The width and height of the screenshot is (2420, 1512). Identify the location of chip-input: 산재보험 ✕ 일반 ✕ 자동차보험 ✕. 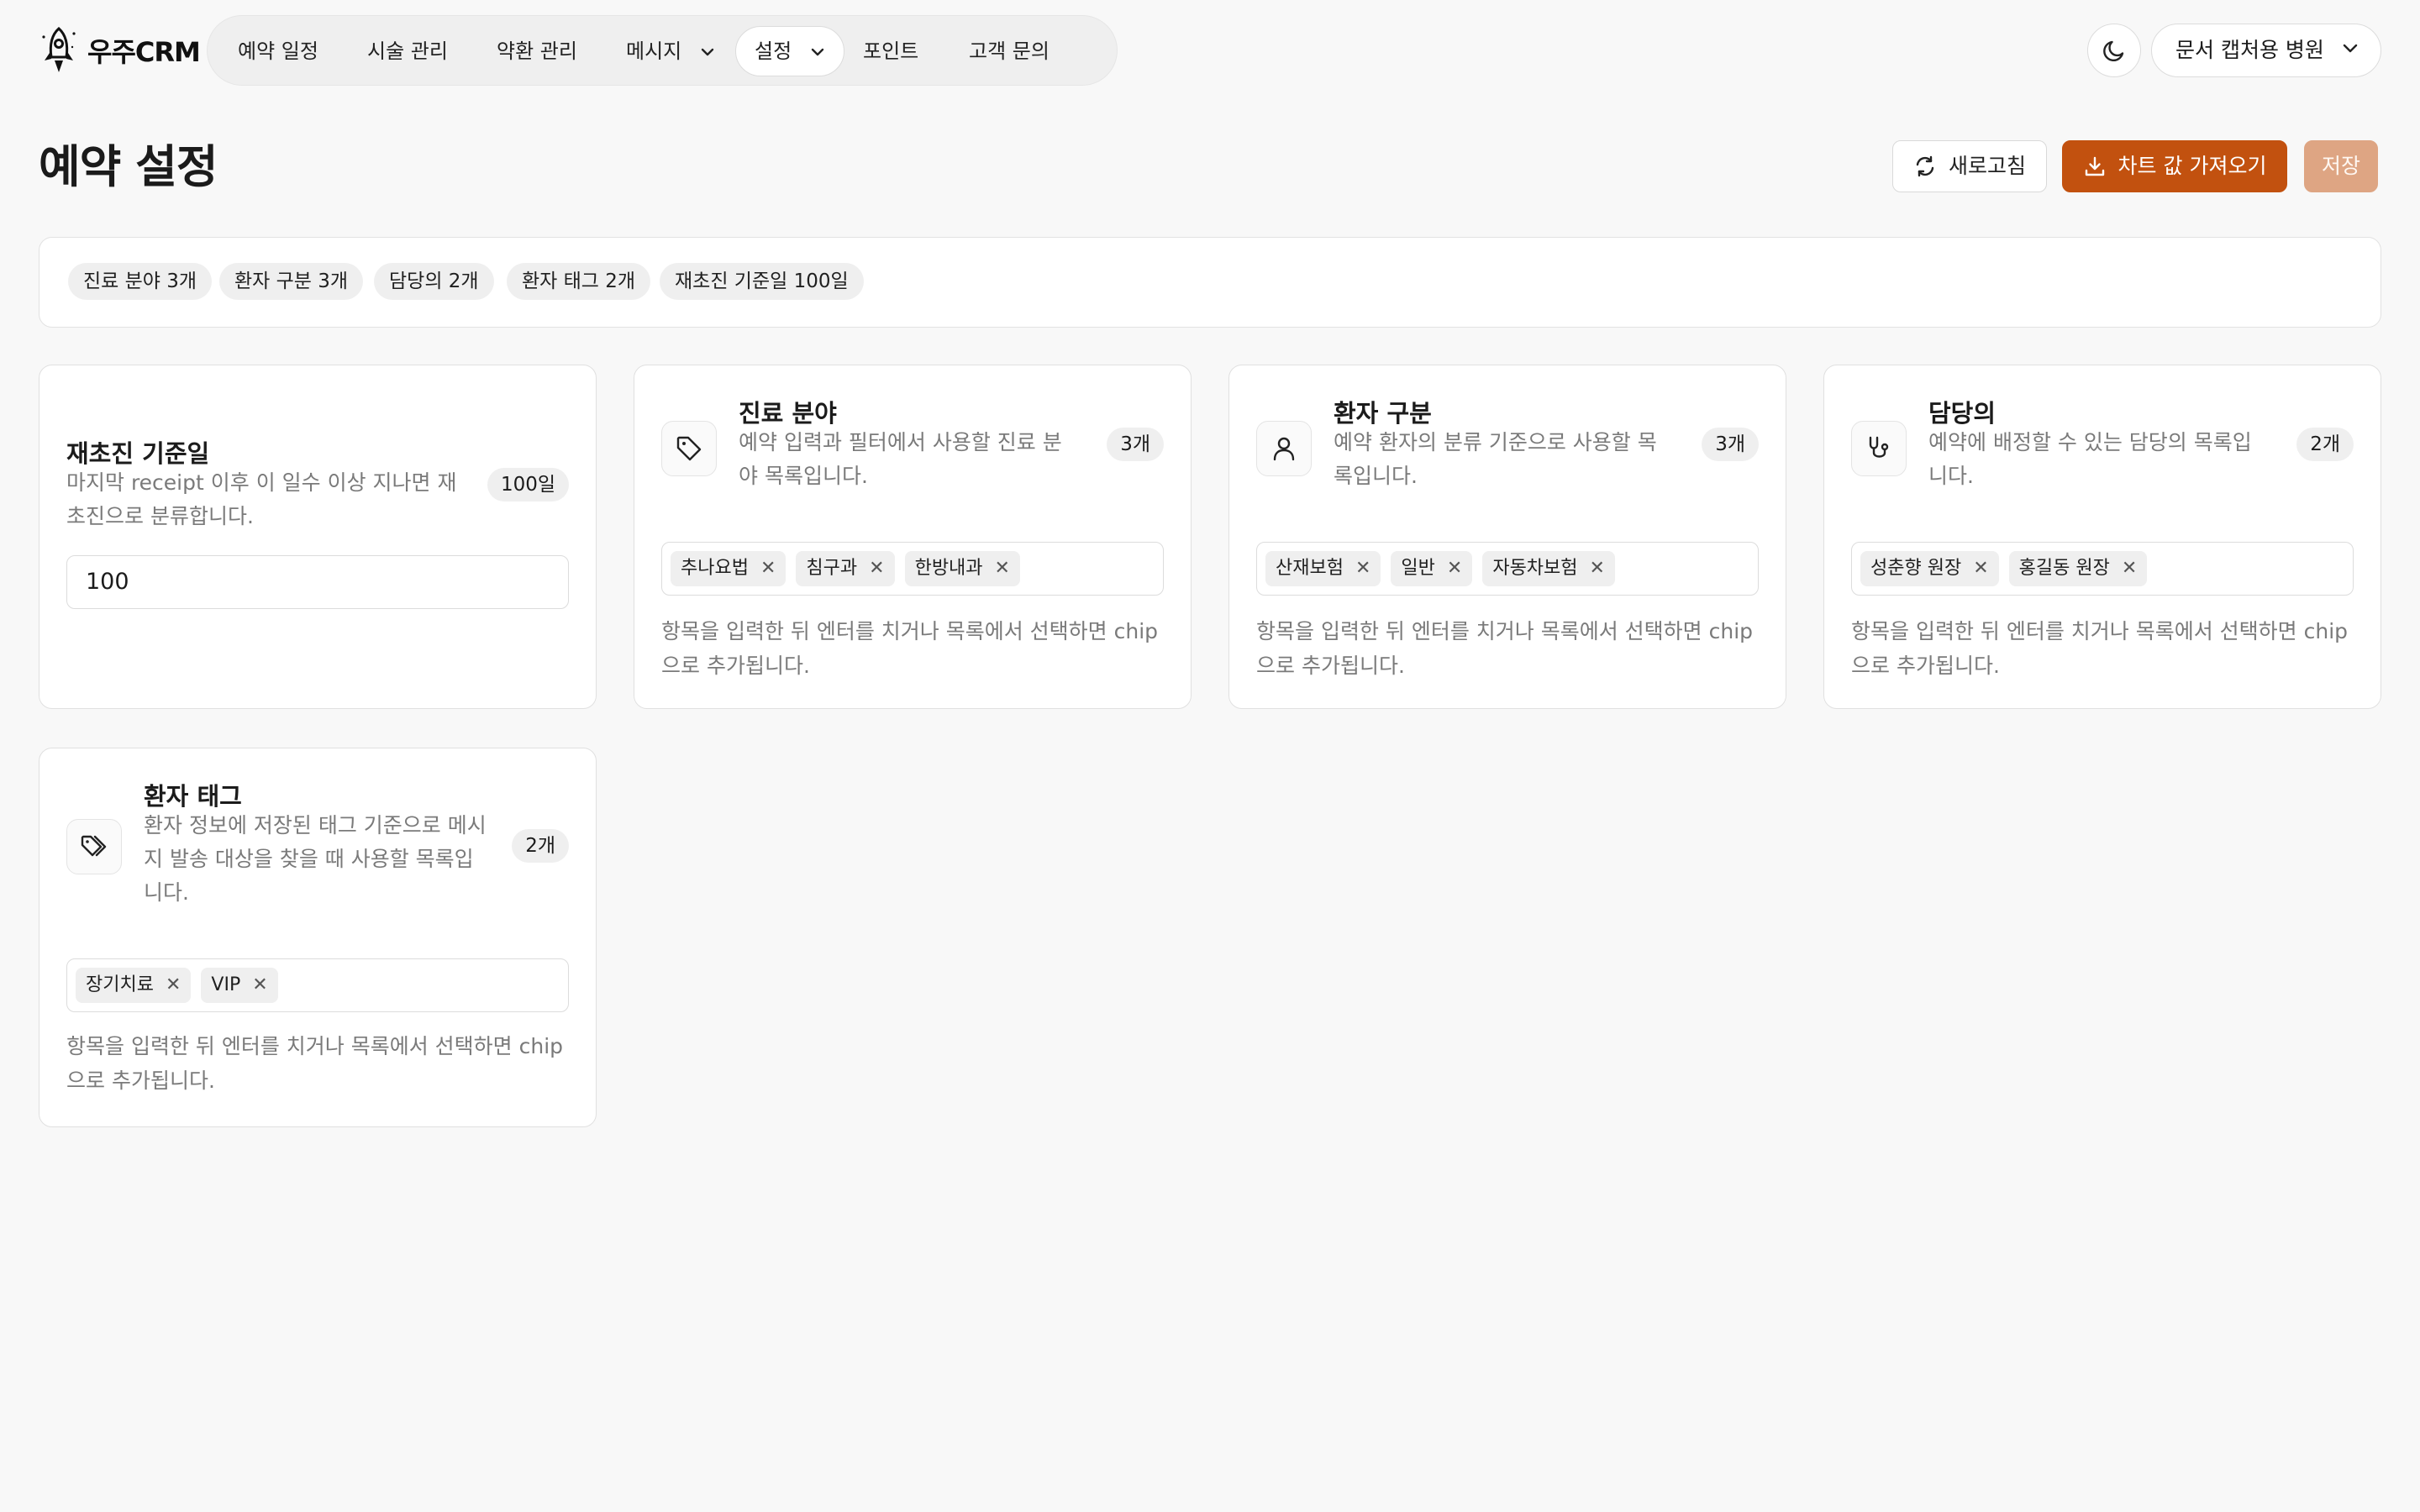
(1507, 569).